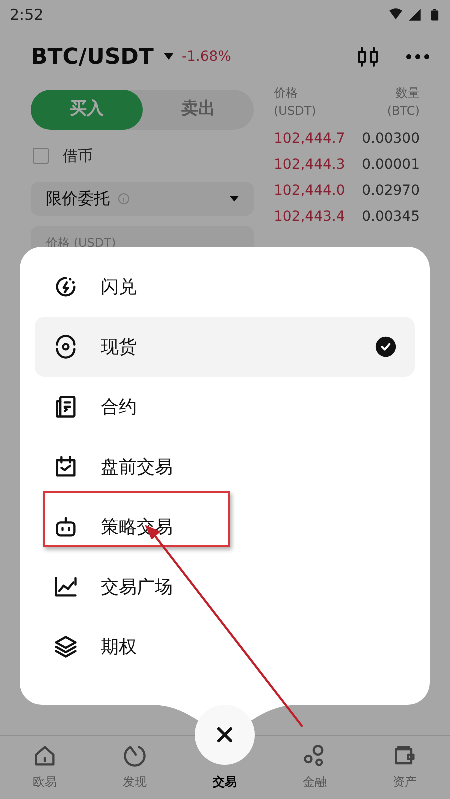 This screenshot has width=450, height=799. I want to click on ask-price: 102,443.4, so click(310, 217).